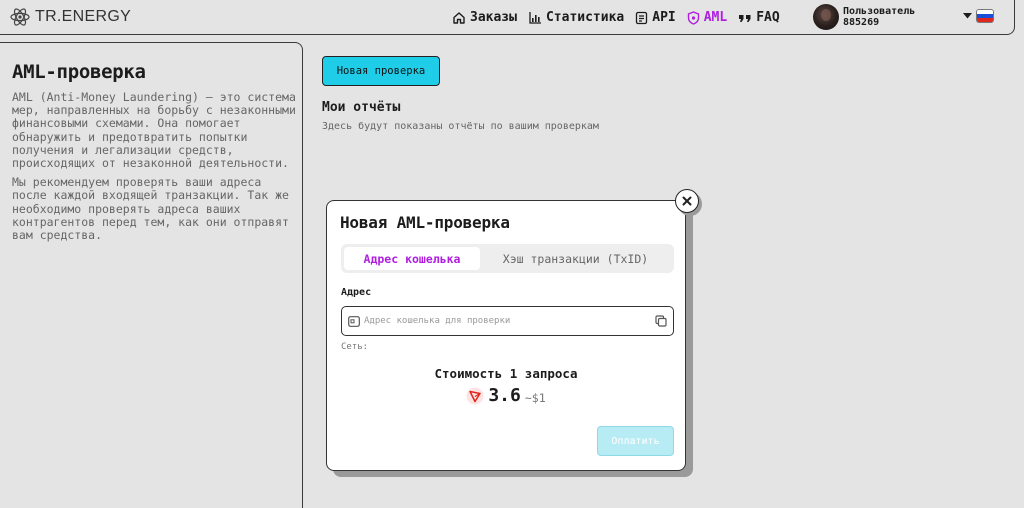  Describe the element at coordinates (425, 222) in the screenshot. I see `modal-title: Новая AML-проверка` at that location.